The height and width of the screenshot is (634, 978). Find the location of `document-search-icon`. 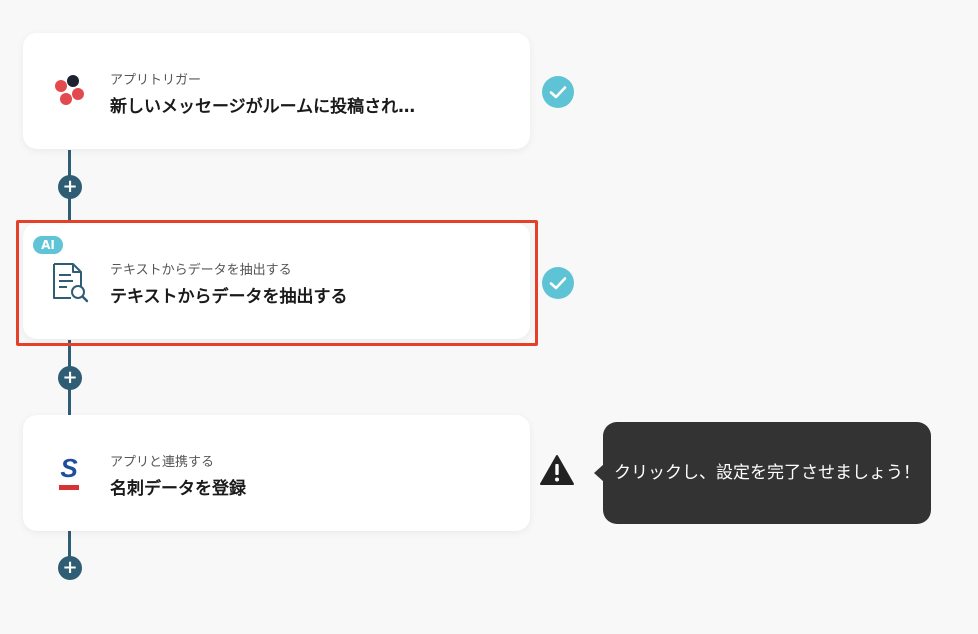

document-search-icon is located at coordinates (70, 282).